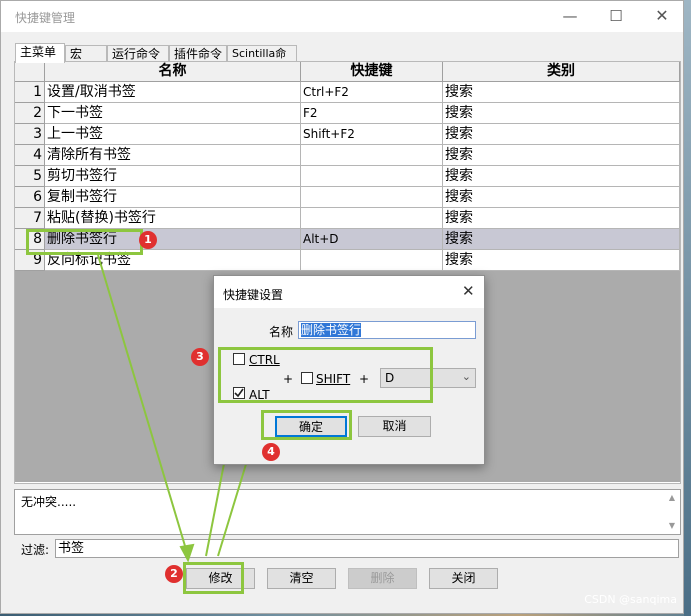 The width and height of the screenshot is (691, 616). Describe the element at coordinates (173, 197) in the screenshot. I see `cell-name: 复制书签行` at that location.